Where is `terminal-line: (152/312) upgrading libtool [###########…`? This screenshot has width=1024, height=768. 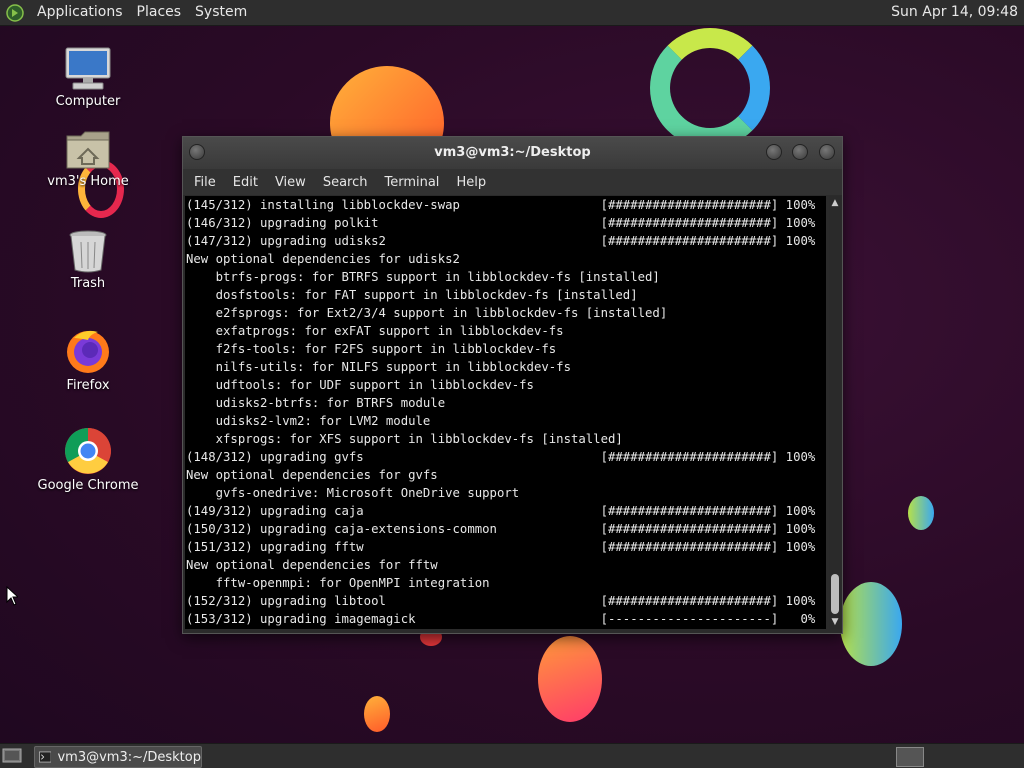
terminal-line: (152/312) upgrading libtool [###########… is located at coordinates (501, 601).